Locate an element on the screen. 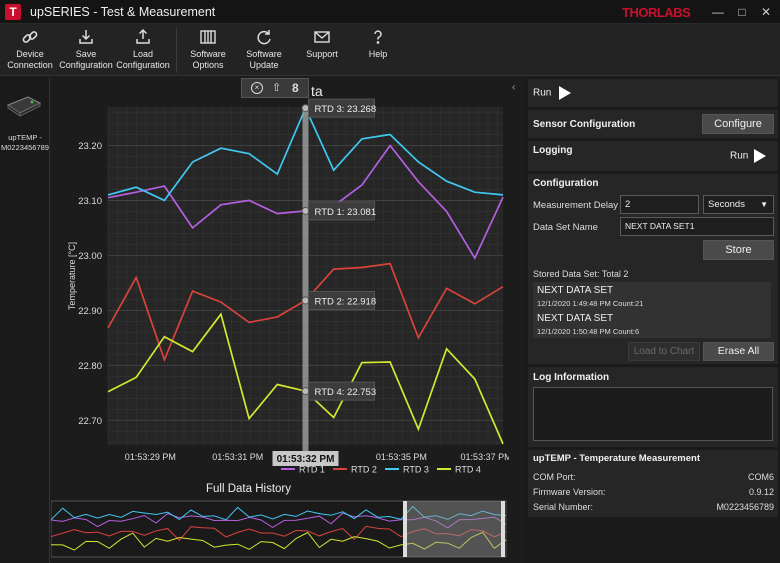  toolbar-label: Device is located at coordinates (30, 54).